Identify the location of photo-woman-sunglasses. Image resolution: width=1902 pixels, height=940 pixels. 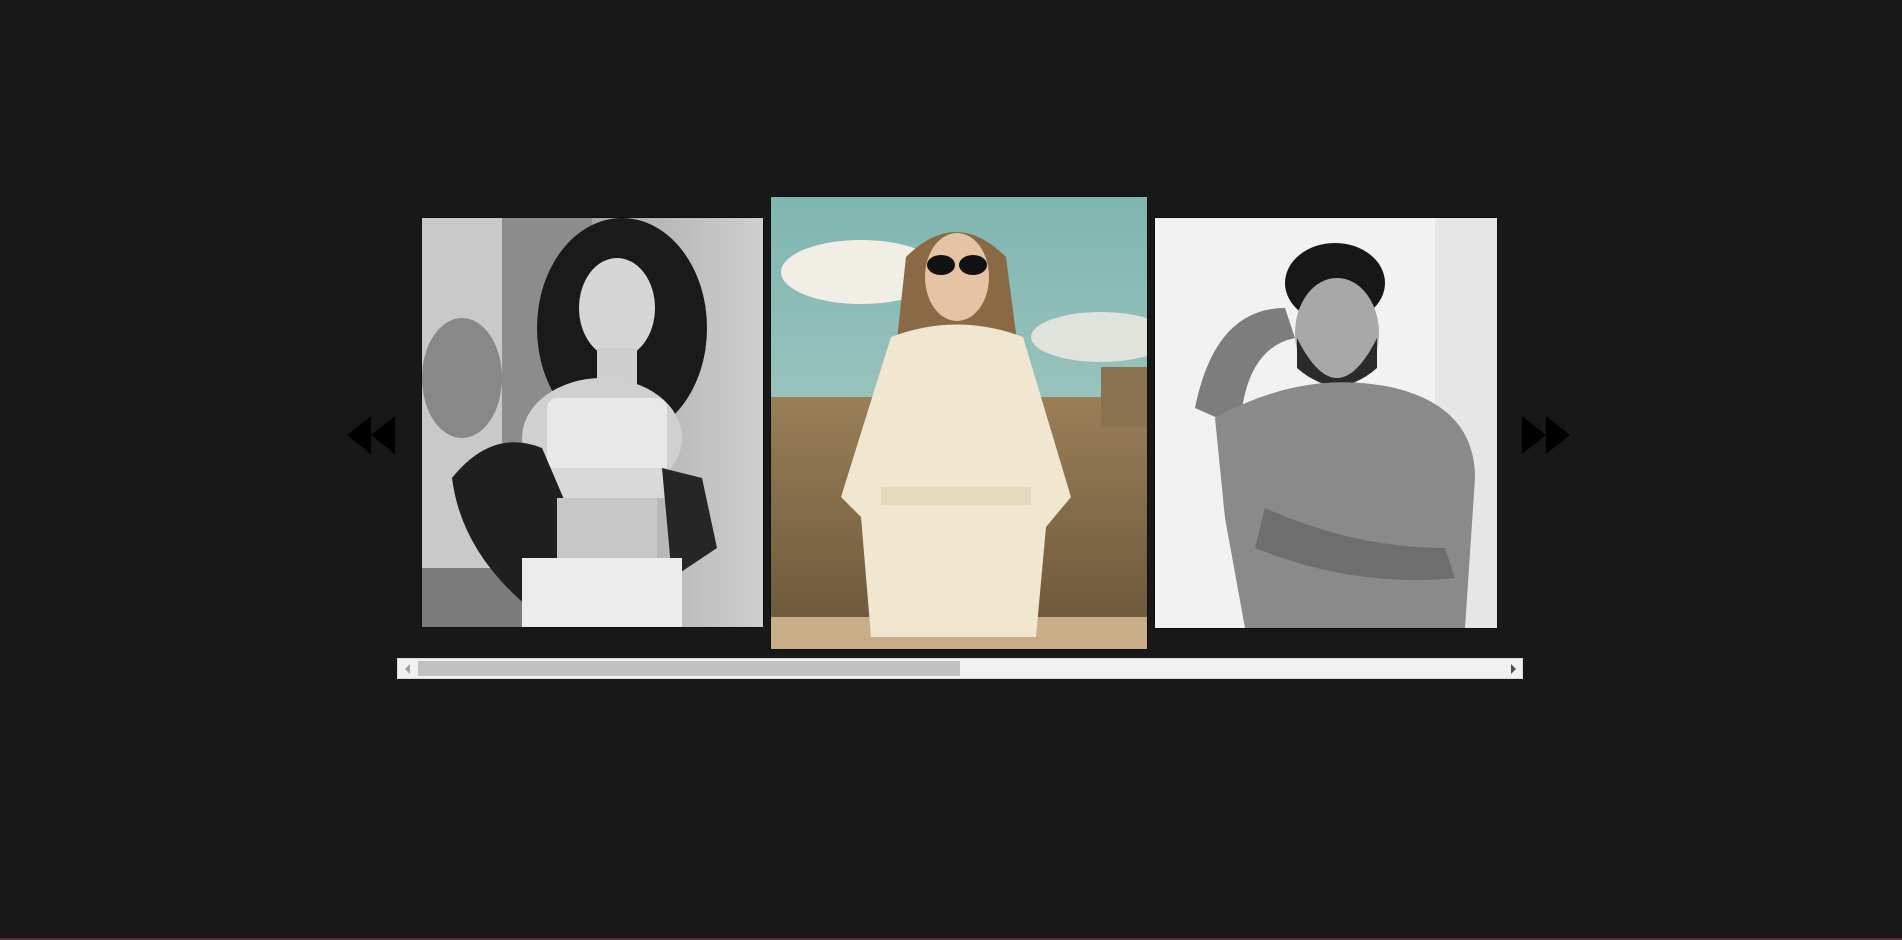
(959, 423).